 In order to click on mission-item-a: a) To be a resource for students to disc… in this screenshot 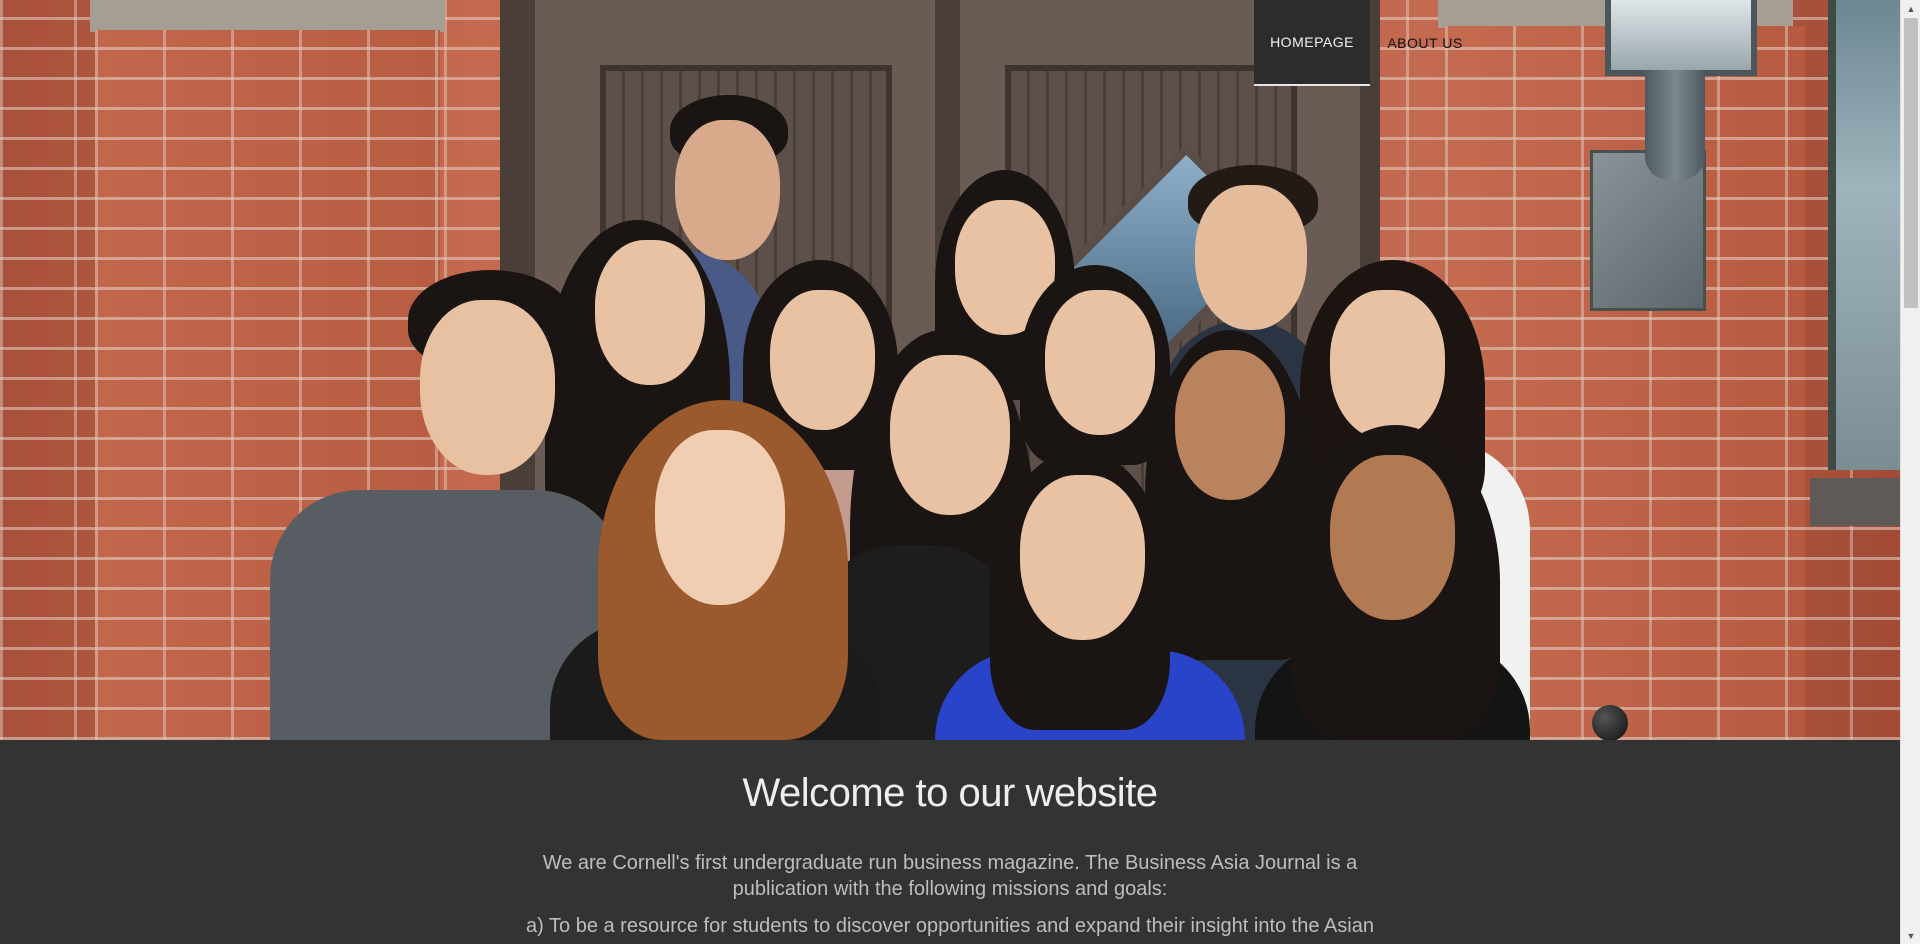, I will do `click(950, 926)`.